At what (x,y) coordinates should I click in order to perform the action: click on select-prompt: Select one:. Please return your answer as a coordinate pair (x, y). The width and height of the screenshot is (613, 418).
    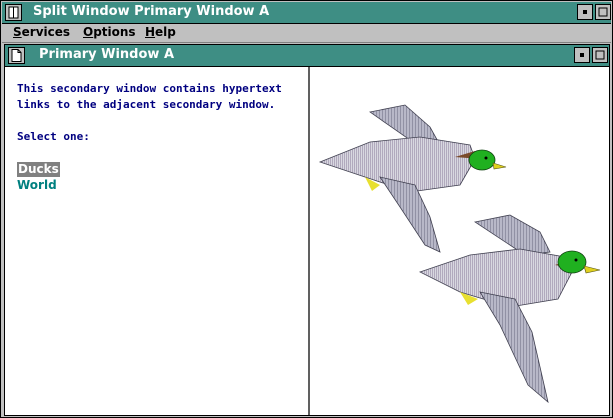
    Looking at the image, I should click on (53, 136).